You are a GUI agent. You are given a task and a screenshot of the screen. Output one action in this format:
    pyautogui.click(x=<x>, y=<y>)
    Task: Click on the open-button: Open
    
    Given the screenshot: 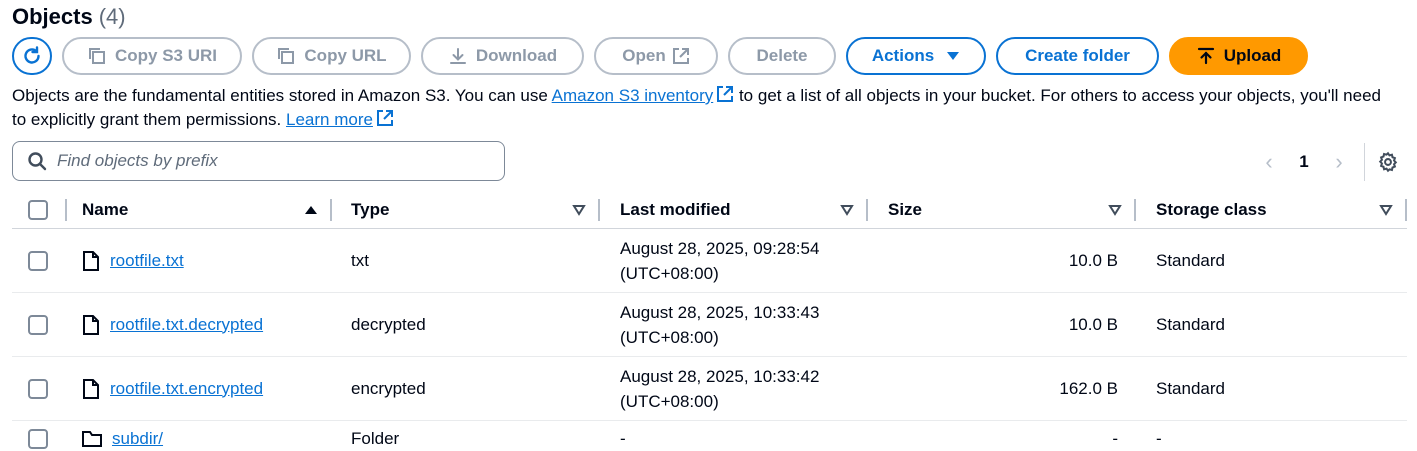 What is the action you would take?
    pyautogui.click(x=656, y=56)
    